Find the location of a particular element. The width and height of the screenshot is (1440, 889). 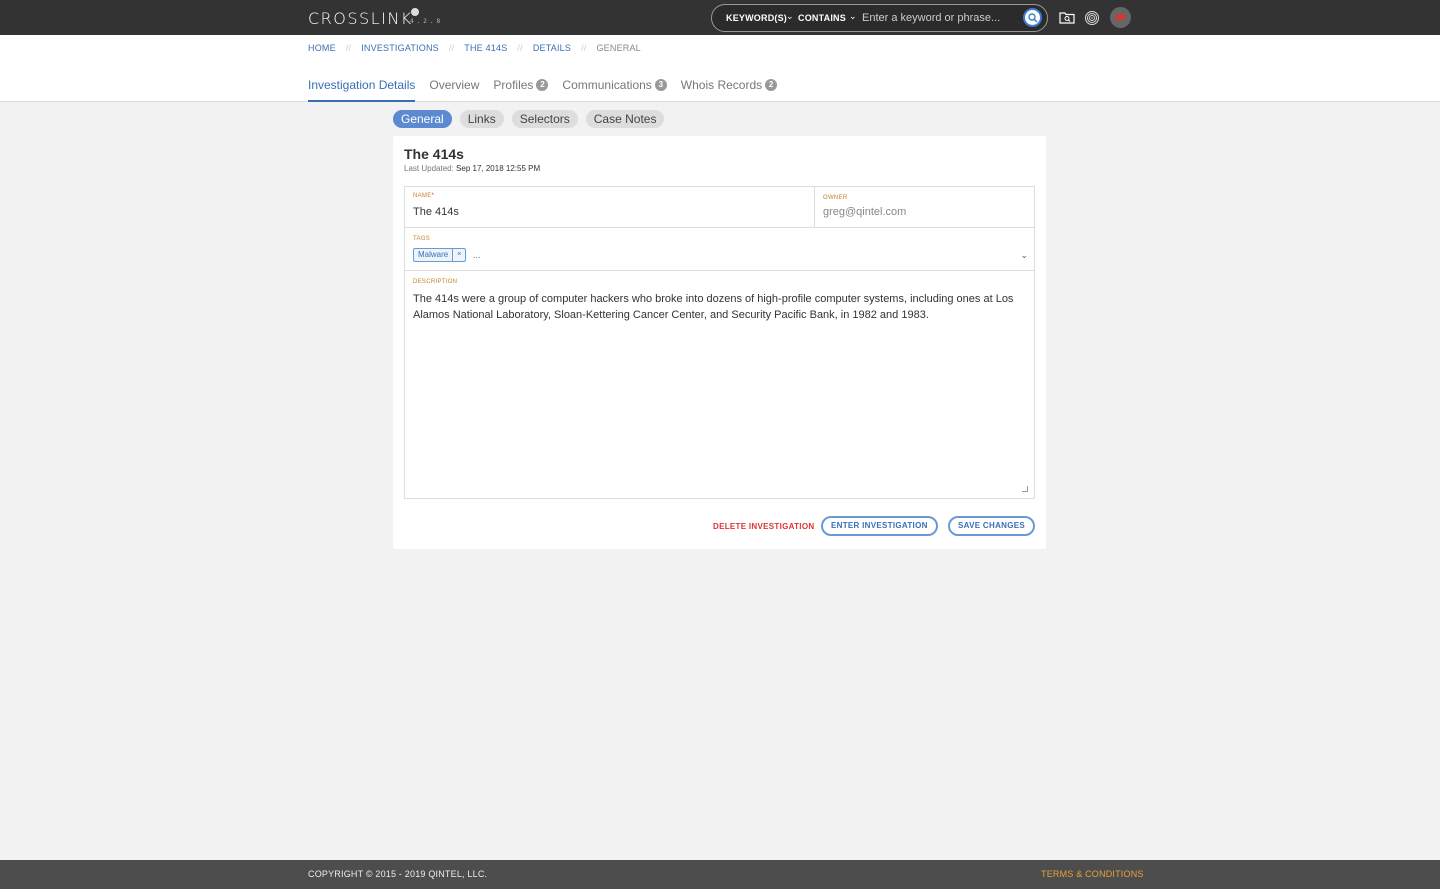

save-changes-button: SAVE CHANGES is located at coordinates (992, 526).